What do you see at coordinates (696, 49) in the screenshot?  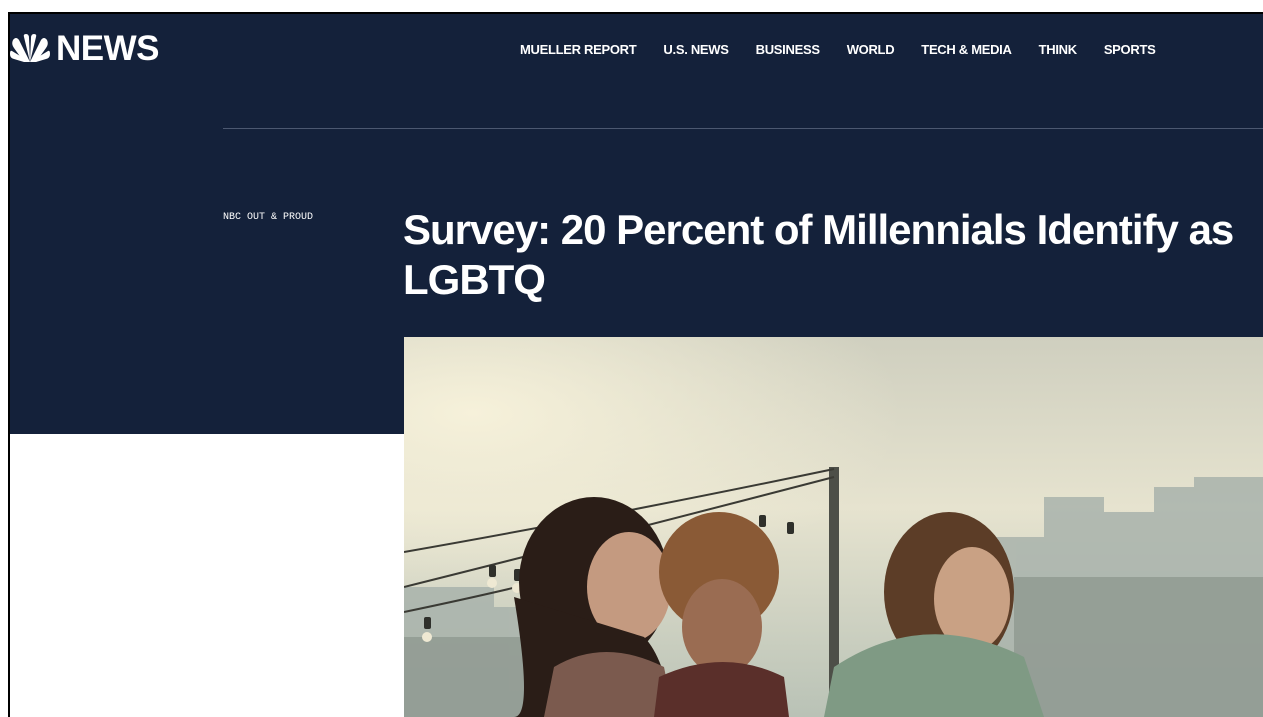 I see `nav-item-us-news: U.S. NEWS` at bounding box center [696, 49].